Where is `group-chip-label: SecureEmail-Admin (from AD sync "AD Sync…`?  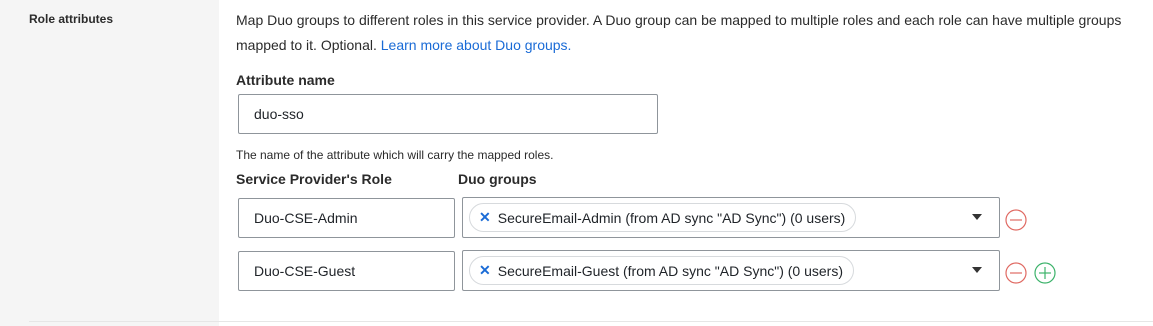
group-chip-label: SecureEmail-Admin (from AD sync "AD Sync… is located at coordinates (671, 217).